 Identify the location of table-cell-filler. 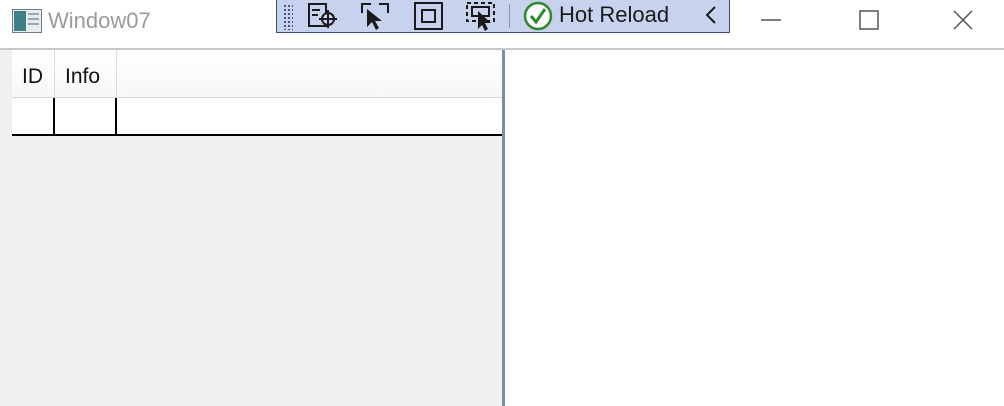
(309, 116).